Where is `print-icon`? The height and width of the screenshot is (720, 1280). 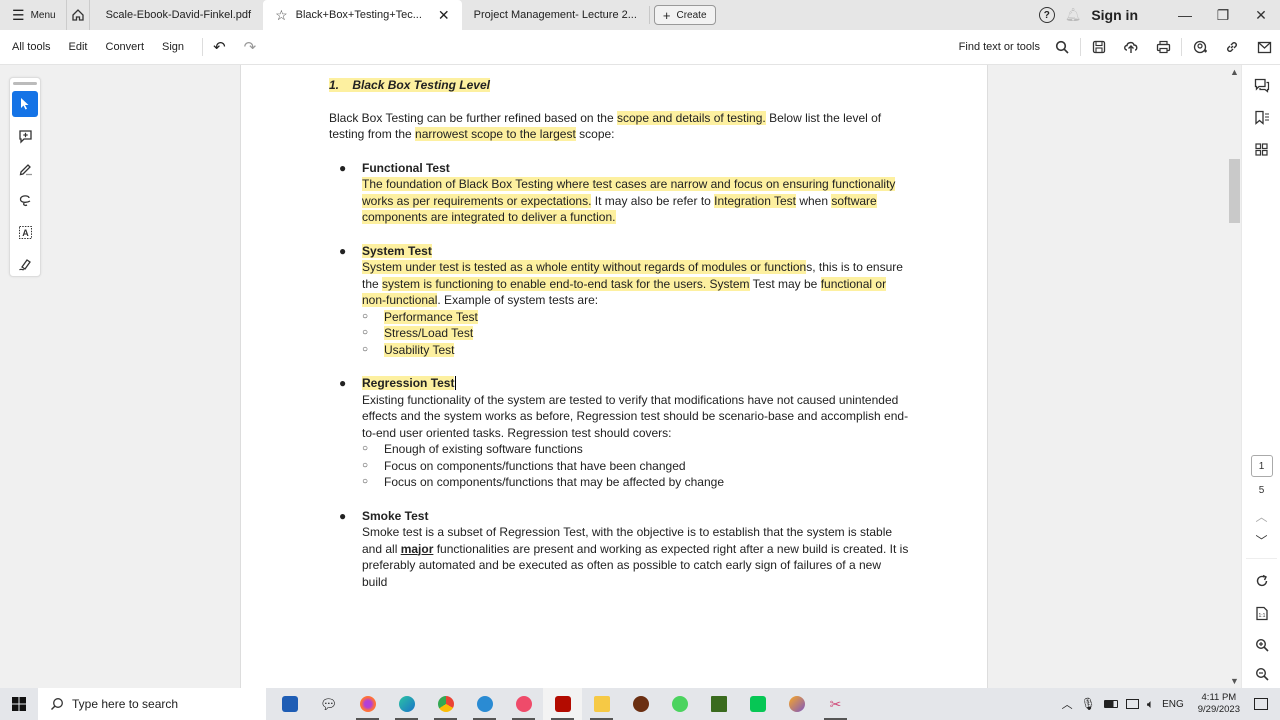
print-icon is located at coordinates (1163, 47).